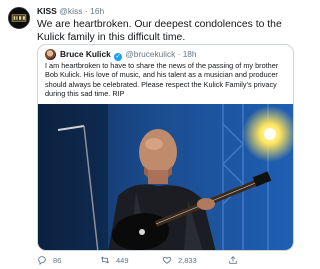 This screenshot has width=320, height=269. I want to click on like-count: 2,833, so click(187, 260).